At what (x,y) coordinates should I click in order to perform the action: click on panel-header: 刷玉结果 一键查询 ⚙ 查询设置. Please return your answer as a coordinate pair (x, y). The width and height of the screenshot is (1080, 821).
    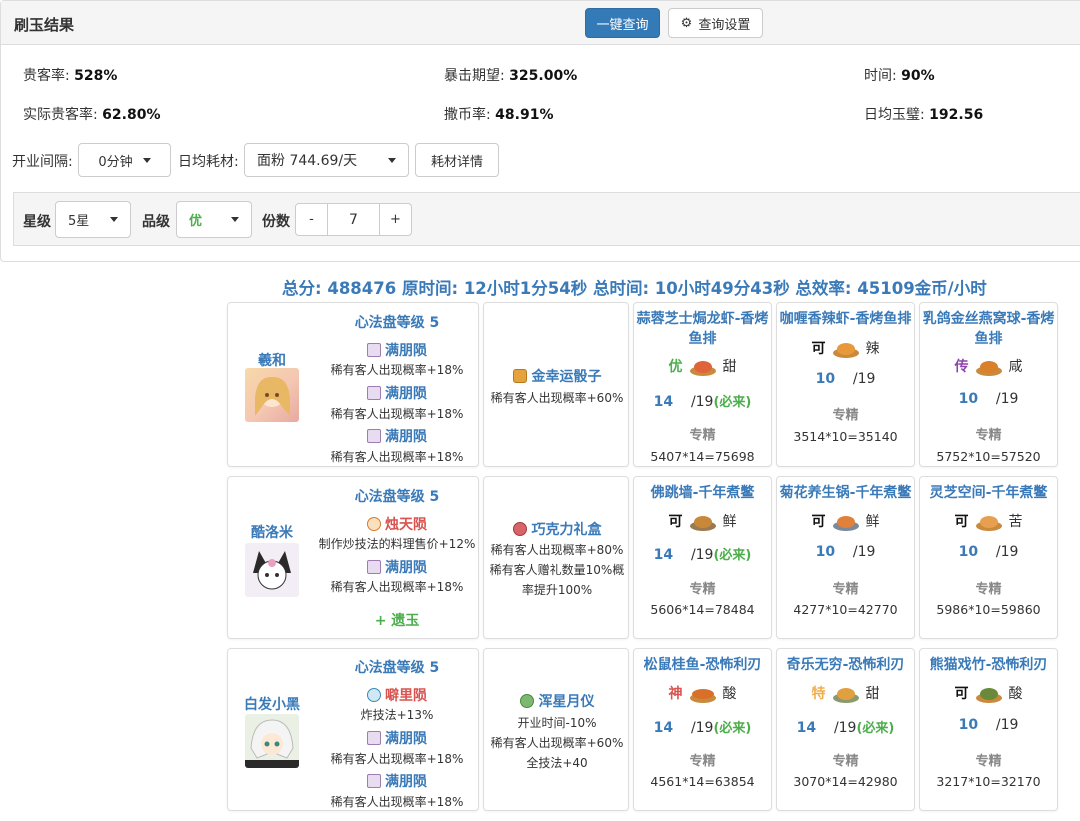
    Looking at the image, I should click on (540, 23).